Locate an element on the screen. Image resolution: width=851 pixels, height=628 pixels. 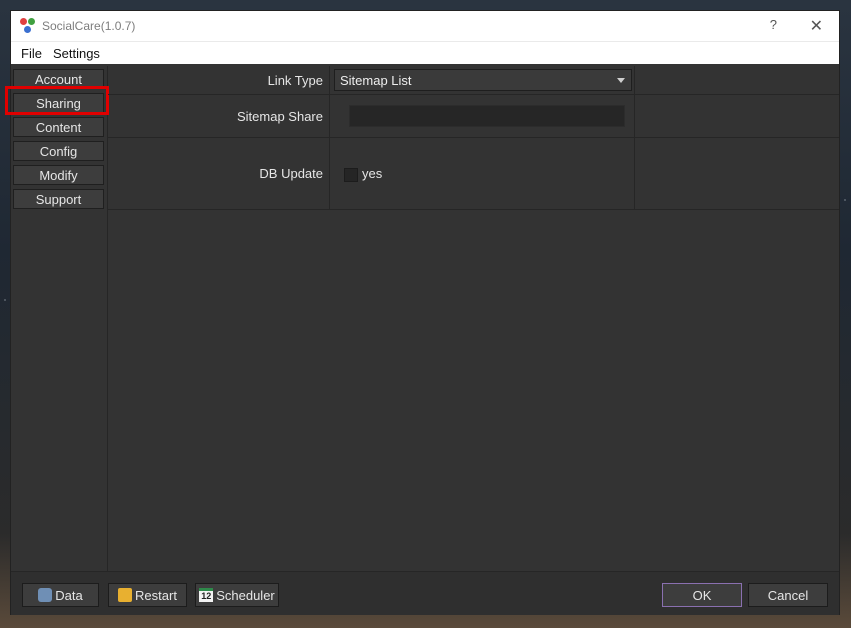
link-type-value: Sitemap List is located at coordinates (376, 80).